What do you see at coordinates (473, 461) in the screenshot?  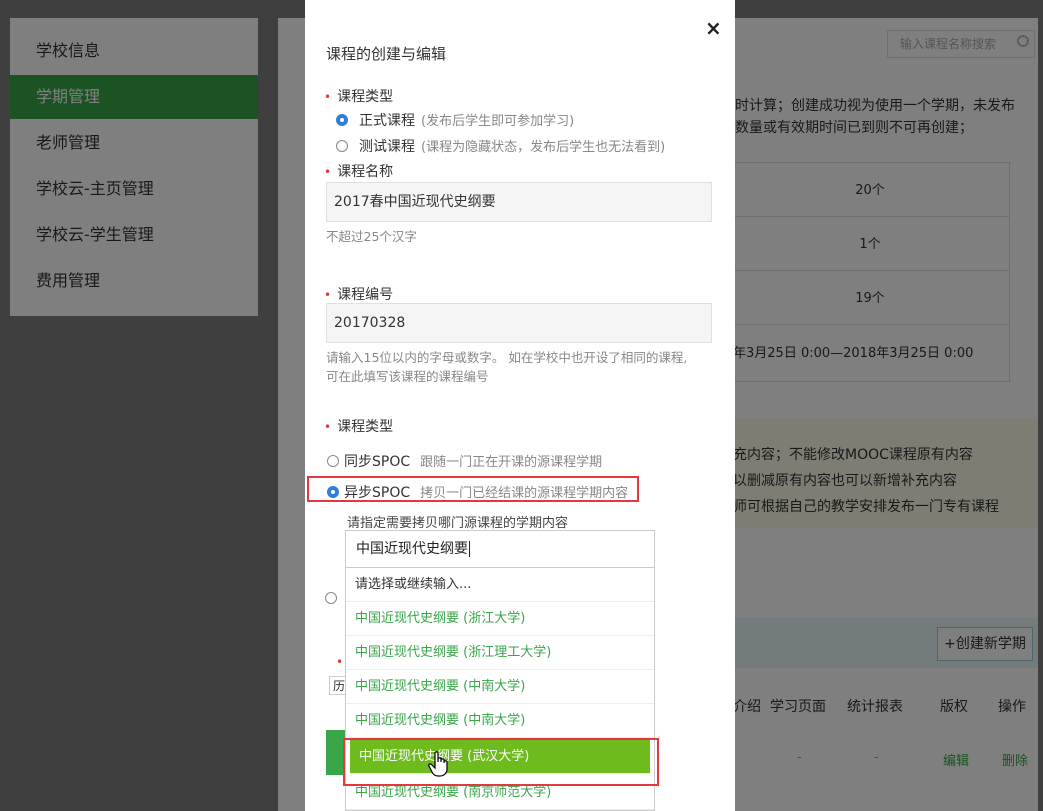 I see `option-sync-spoc: 同步SPOC 跟随一门正在开课的源课程学期` at bounding box center [473, 461].